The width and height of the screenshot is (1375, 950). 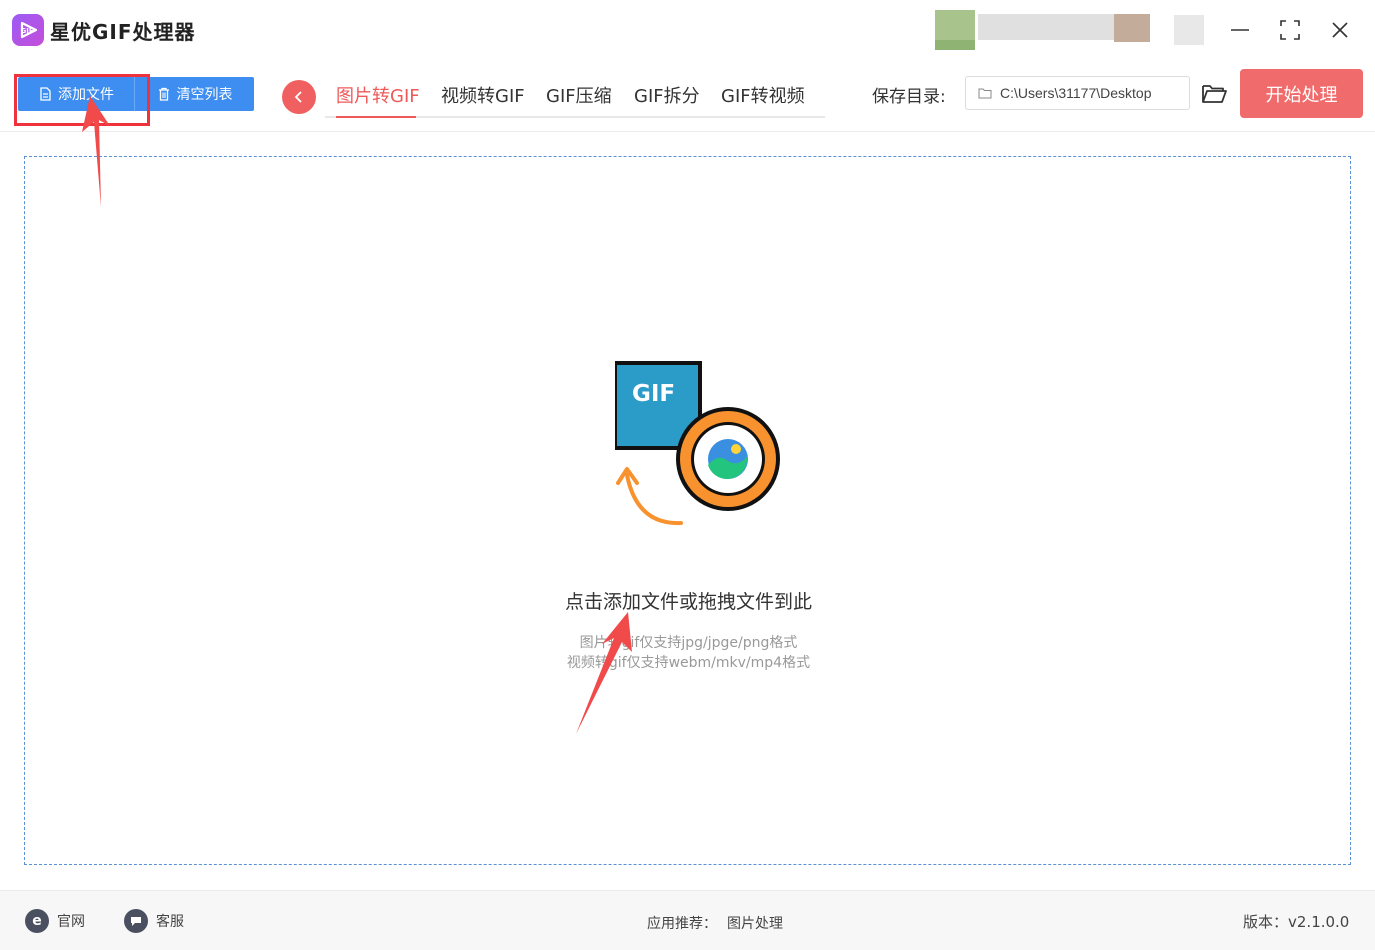 I want to click on title-bar: GIF 星优GIF处理器, so click(x=687, y=30).